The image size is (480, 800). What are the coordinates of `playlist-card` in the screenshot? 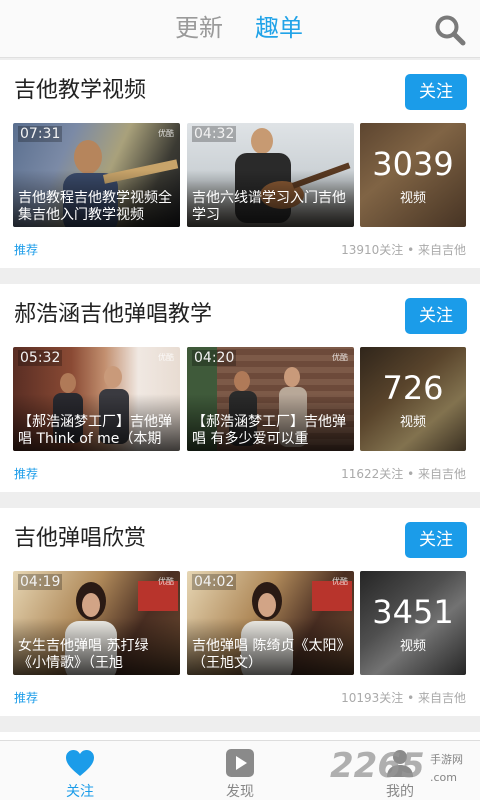 It's located at (240, 736).